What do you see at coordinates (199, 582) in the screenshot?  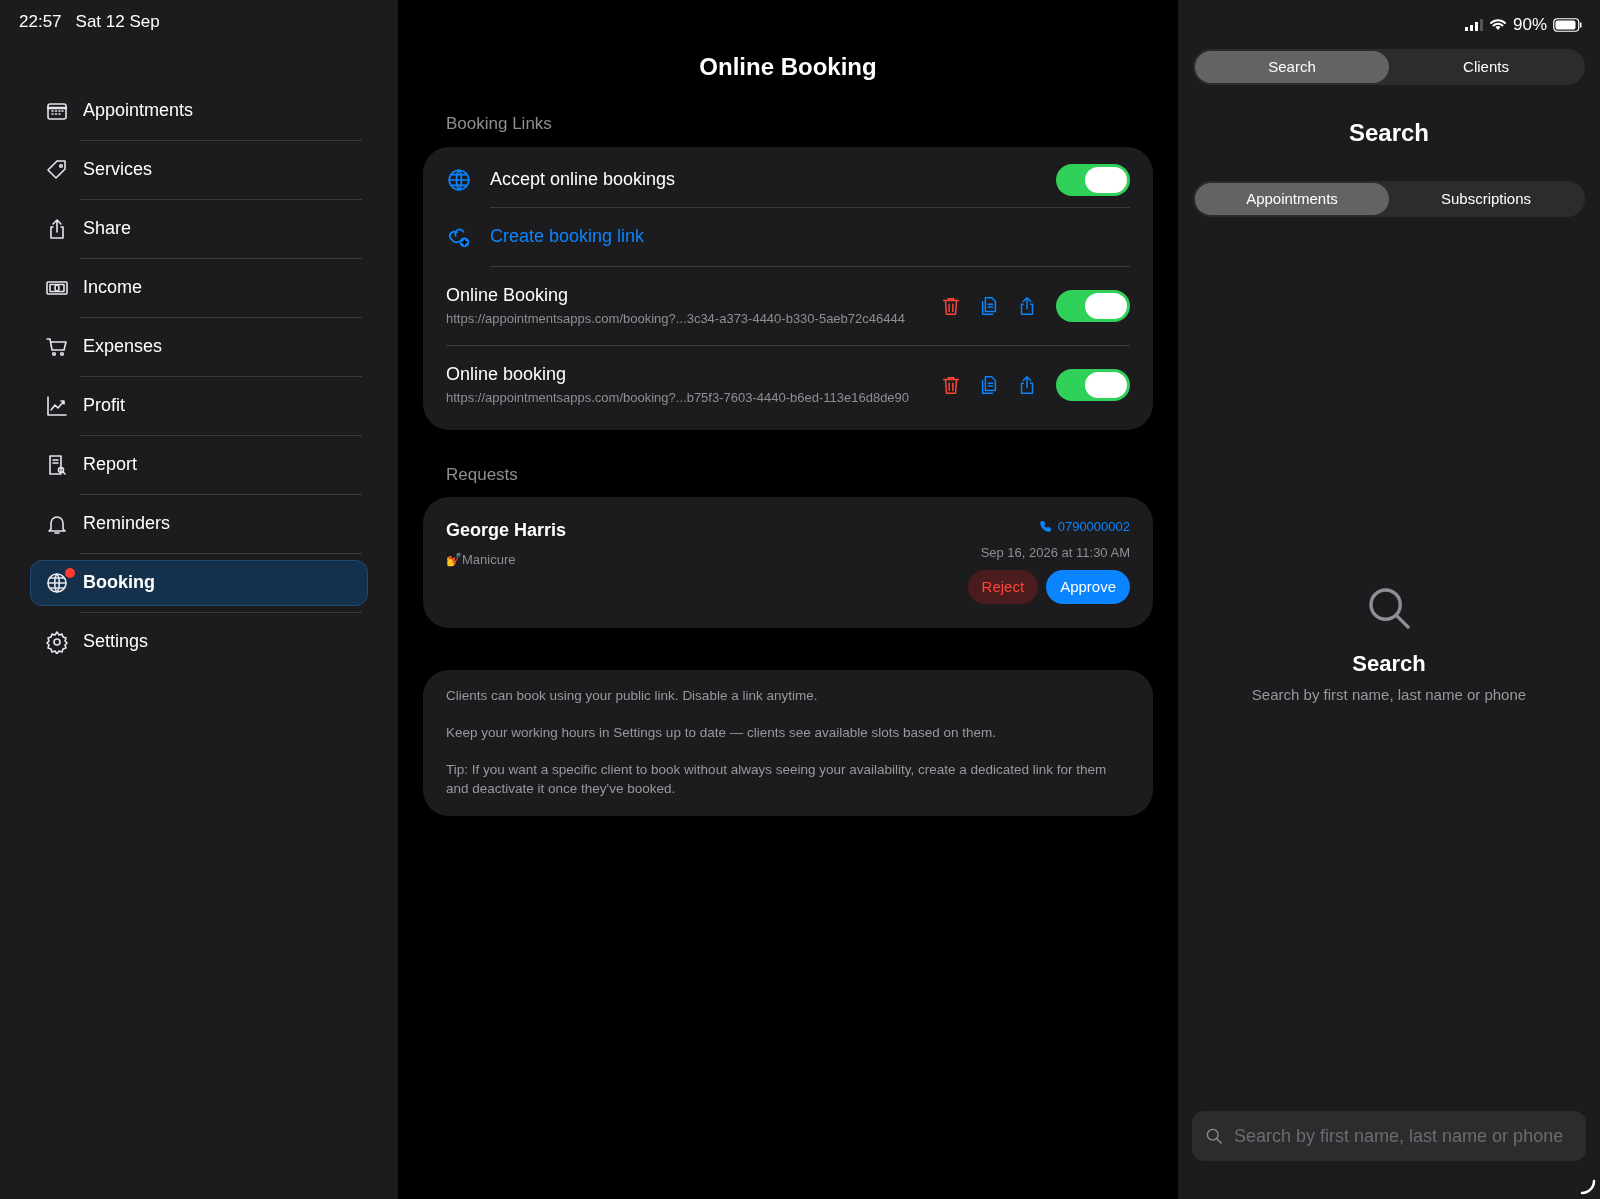 I see `sidebar-item: Booking` at bounding box center [199, 582].